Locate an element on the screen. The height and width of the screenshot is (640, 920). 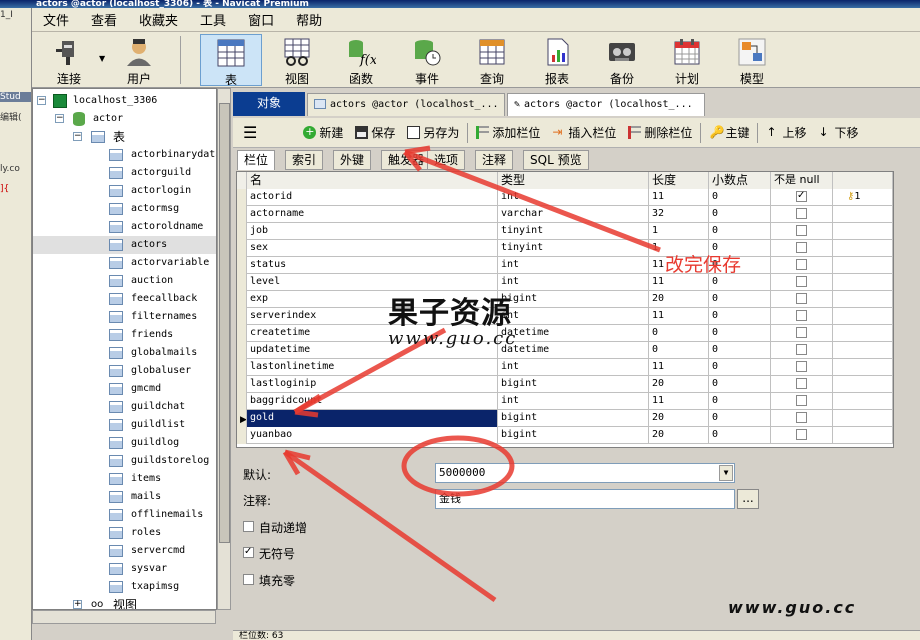
tab-comments: 注释 is located at coordinates (494, 160).